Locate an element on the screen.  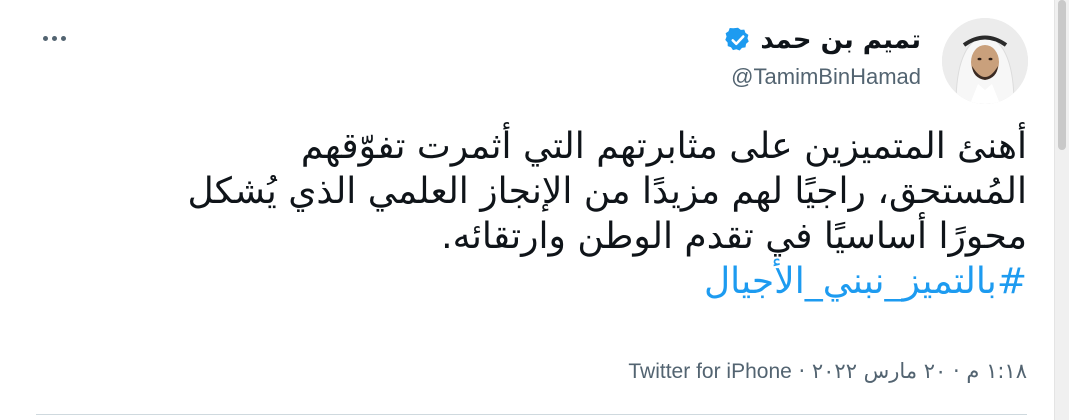
tweet-text-line: محورًا أساسيًا في تقدم الوطن وارتقائه. is located at coordinates (734, 236).